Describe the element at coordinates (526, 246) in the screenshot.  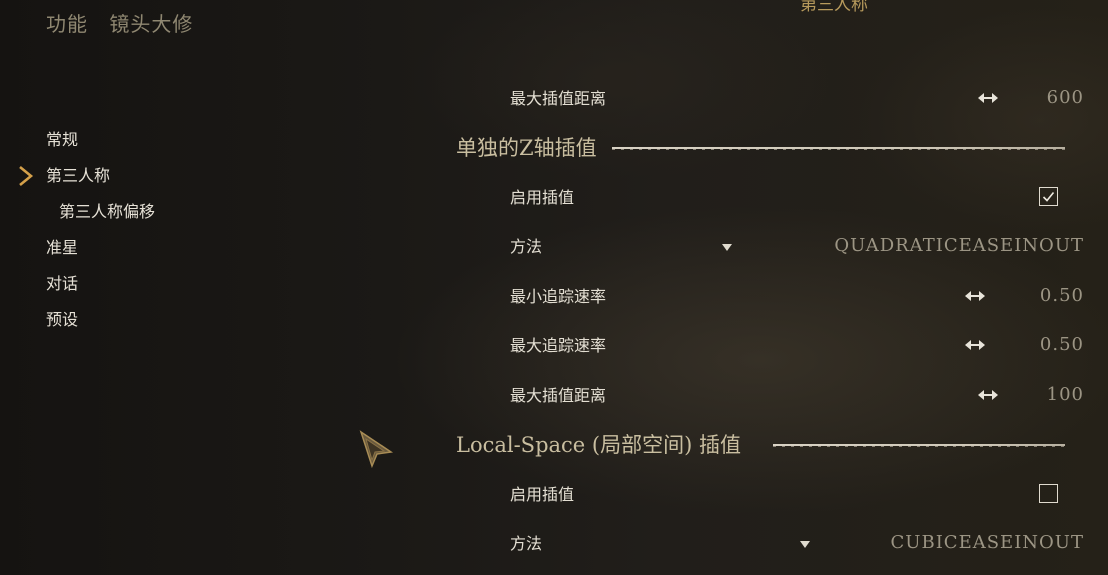
I see `setting-label-z-method: 方法` at that location.